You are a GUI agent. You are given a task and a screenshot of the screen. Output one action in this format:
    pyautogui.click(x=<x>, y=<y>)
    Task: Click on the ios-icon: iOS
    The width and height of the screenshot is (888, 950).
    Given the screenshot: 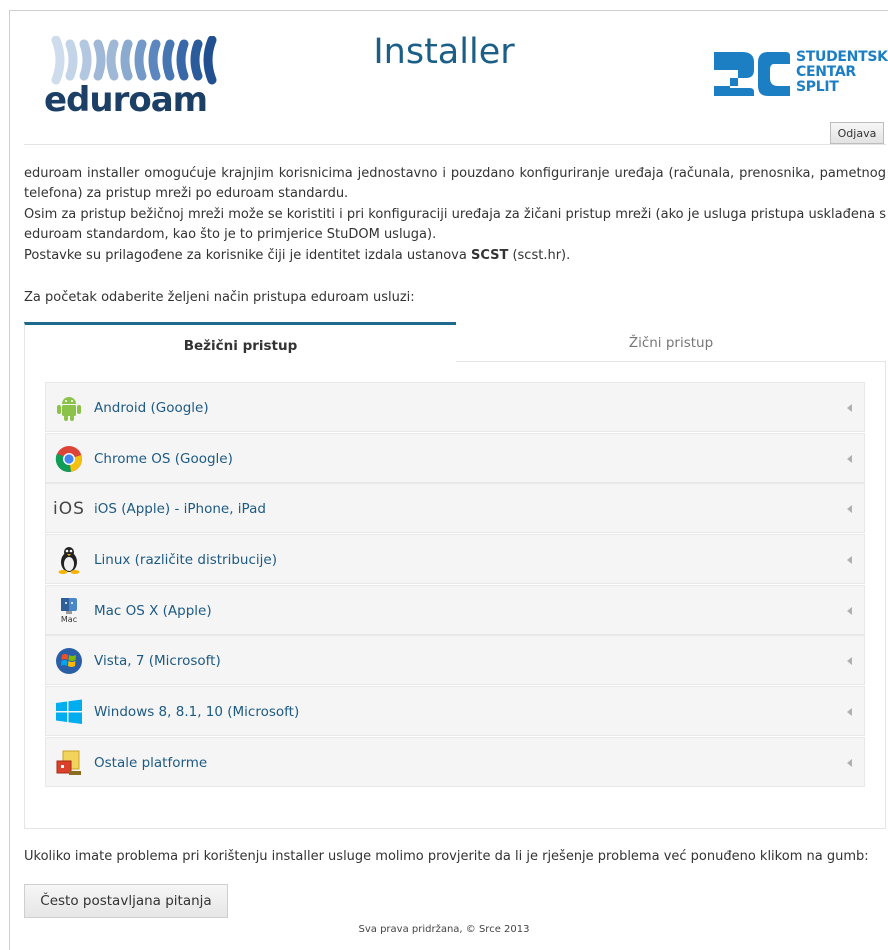 What is the action you would take?
    pyautogui.click(x=69, y=509)
    